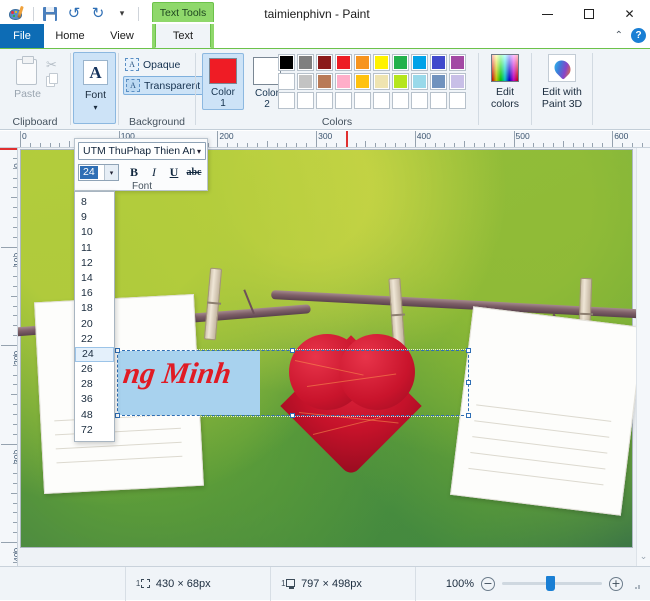 The height and width of the screenshot is (601, 650). Describe the element at coordinates (293, 383) in the screenshot. I see `text-selection-box: ng Minh` at that location.